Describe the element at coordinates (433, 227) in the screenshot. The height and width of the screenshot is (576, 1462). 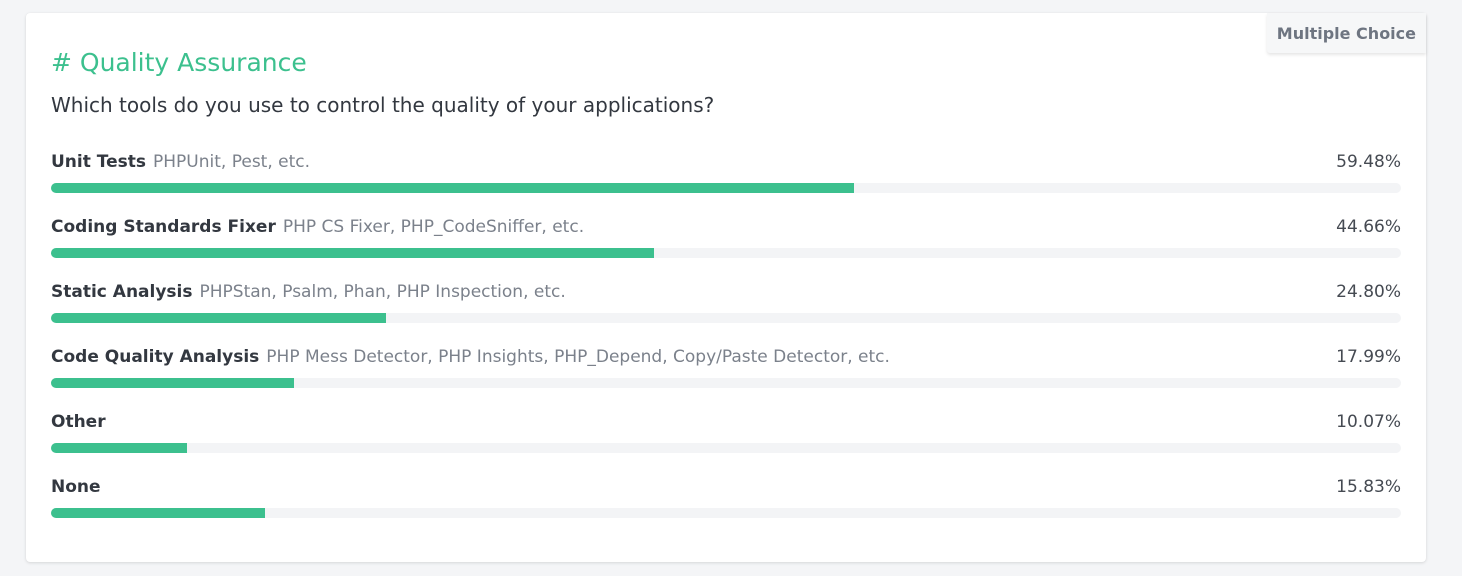
I see `category-description: PHP CS Fixer, PHP_CodeSniffer, etc.` at that location.